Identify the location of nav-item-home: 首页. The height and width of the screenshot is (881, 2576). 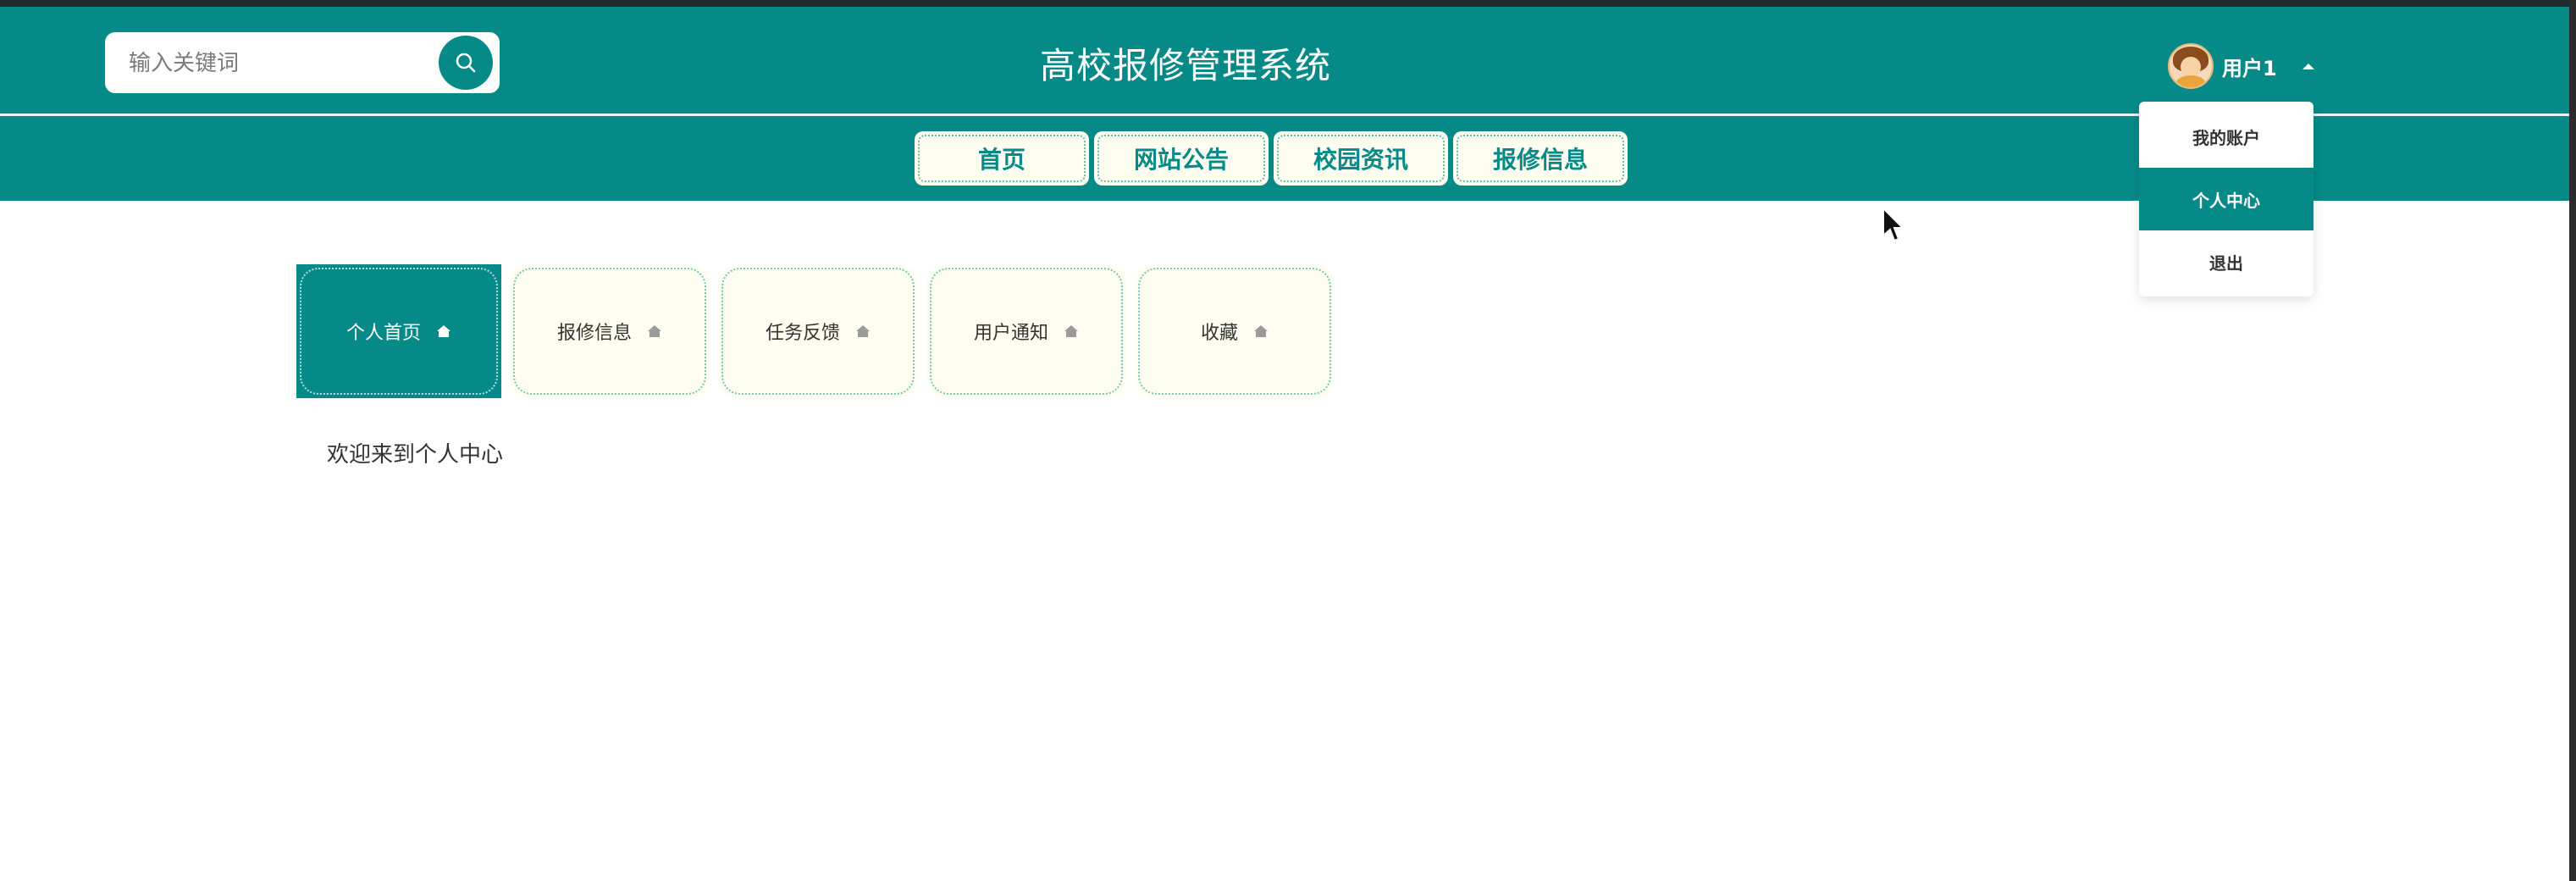
(1002, 158).